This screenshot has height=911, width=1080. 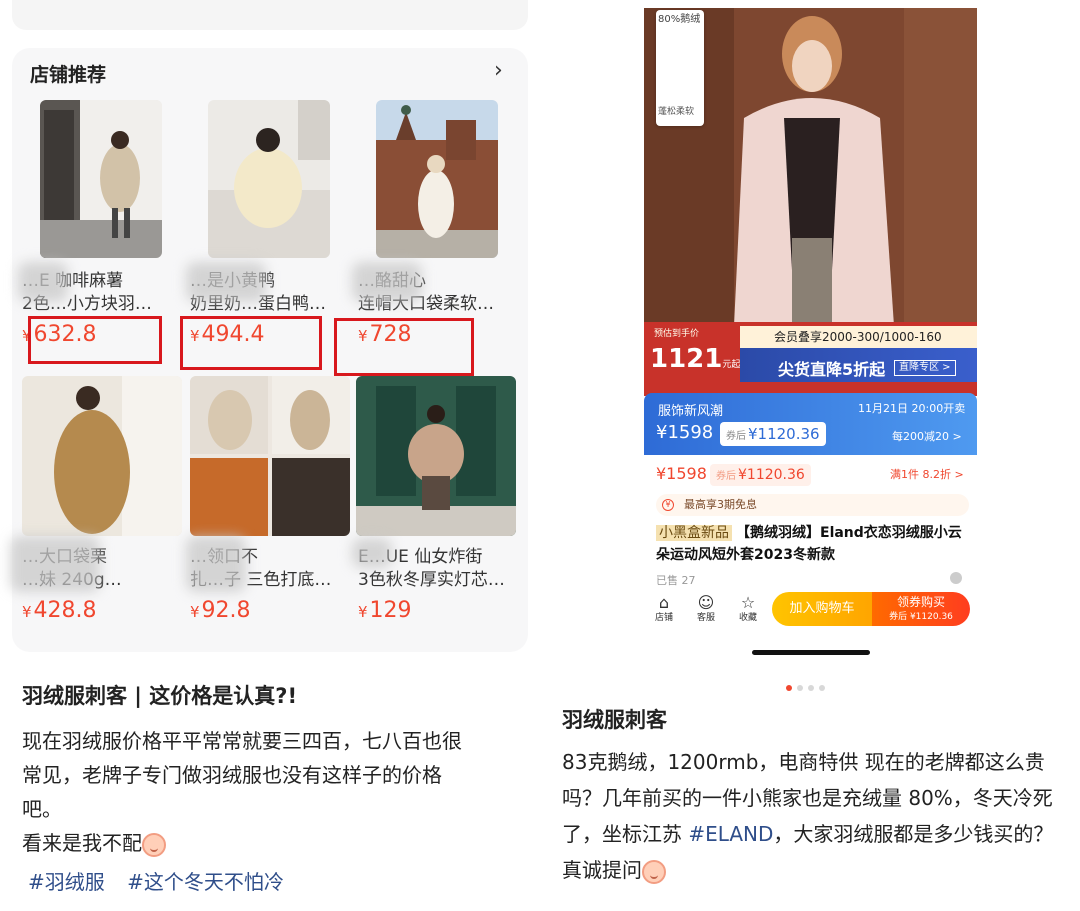 What do you see at coordinates (691, 411) in the screenshot?
I see `promo-title: 服饰新风潮` at bounding box center [691, 411].